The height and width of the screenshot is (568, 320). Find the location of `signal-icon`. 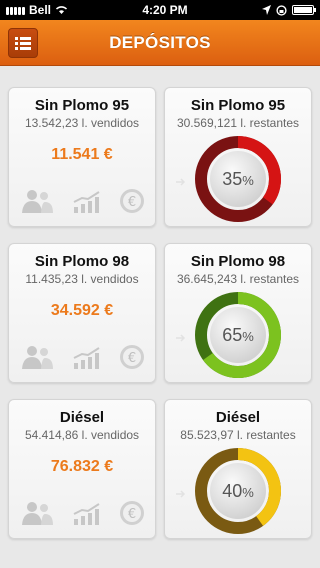

signal-icon is located at coordinates (15, 10).